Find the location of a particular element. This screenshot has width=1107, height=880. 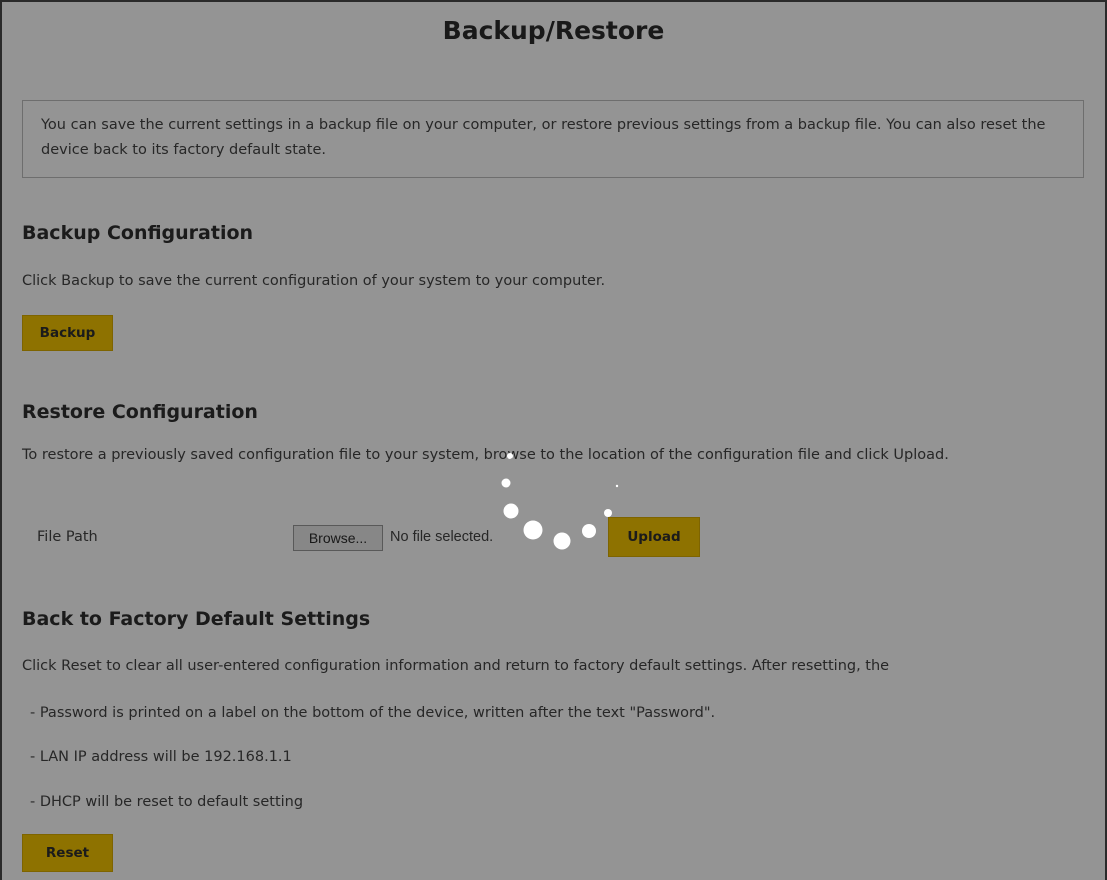

backup-button: Backup is located at coordinates (67, 333).